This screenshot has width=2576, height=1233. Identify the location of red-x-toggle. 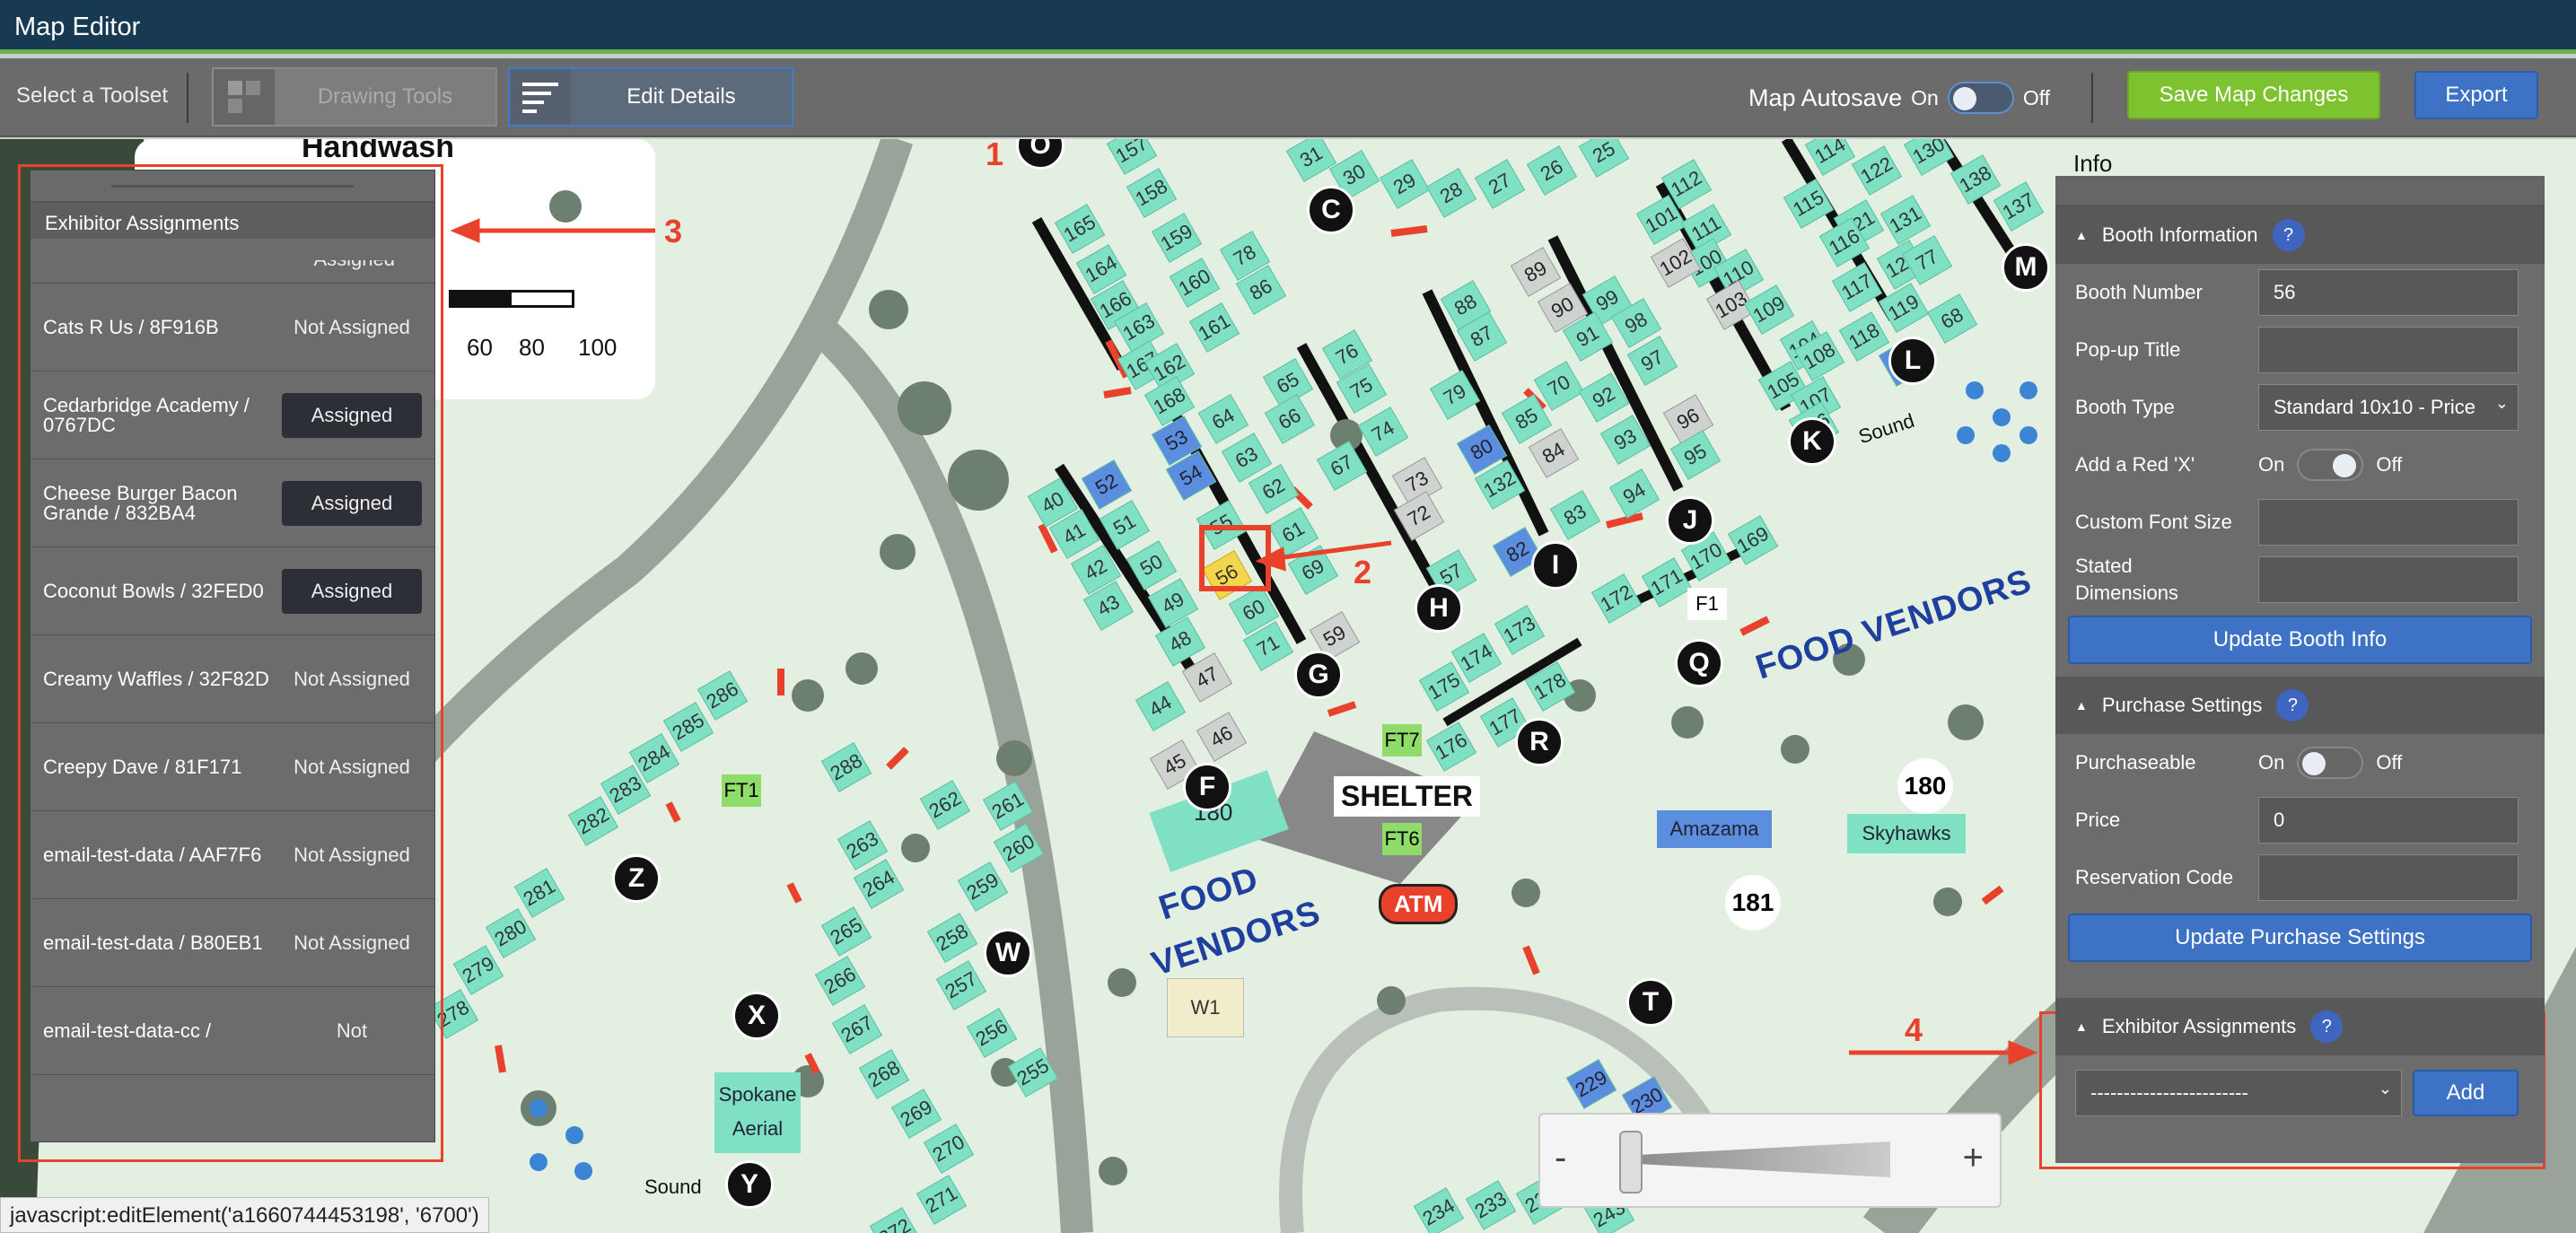
(2330, 465).